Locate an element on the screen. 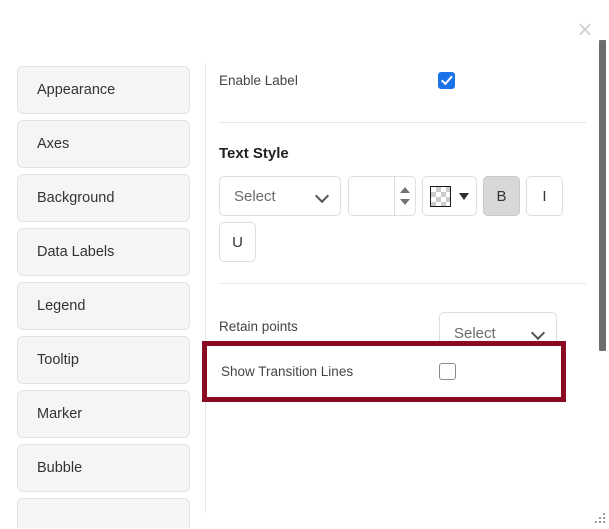 This screenshot has height=529, width=609. show-transition-lines-row: Show Transition Lines is located at coordinates (384, 371).